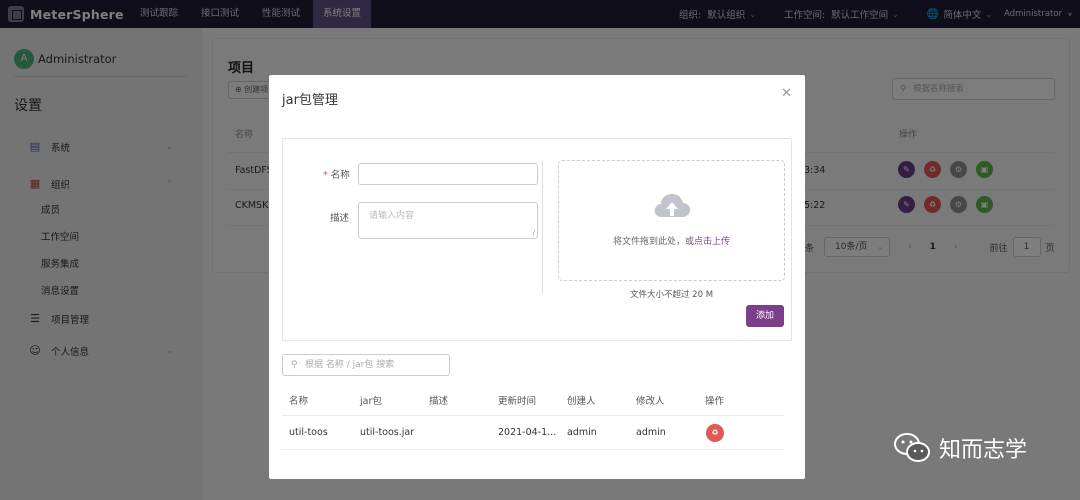 The width and height of the screenshot is (1080, 500). I want to click on upload-dropzone: 将文件拖到此处，或点击上传, so click(671, 220).